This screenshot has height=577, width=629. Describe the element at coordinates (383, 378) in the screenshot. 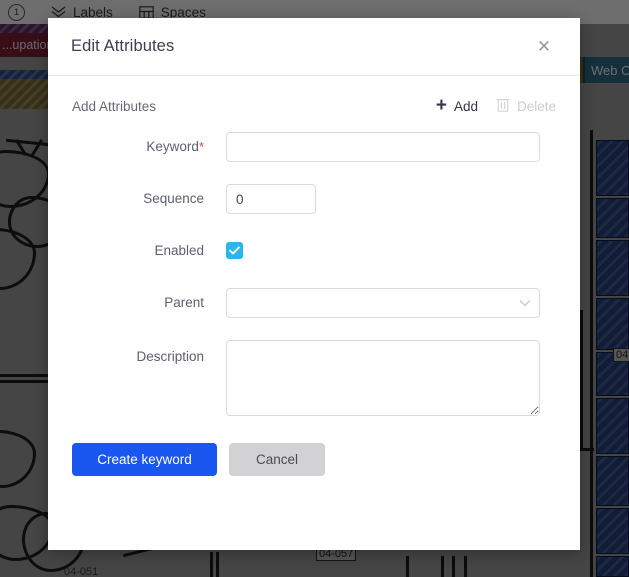

I see `description-textarea` at that location.